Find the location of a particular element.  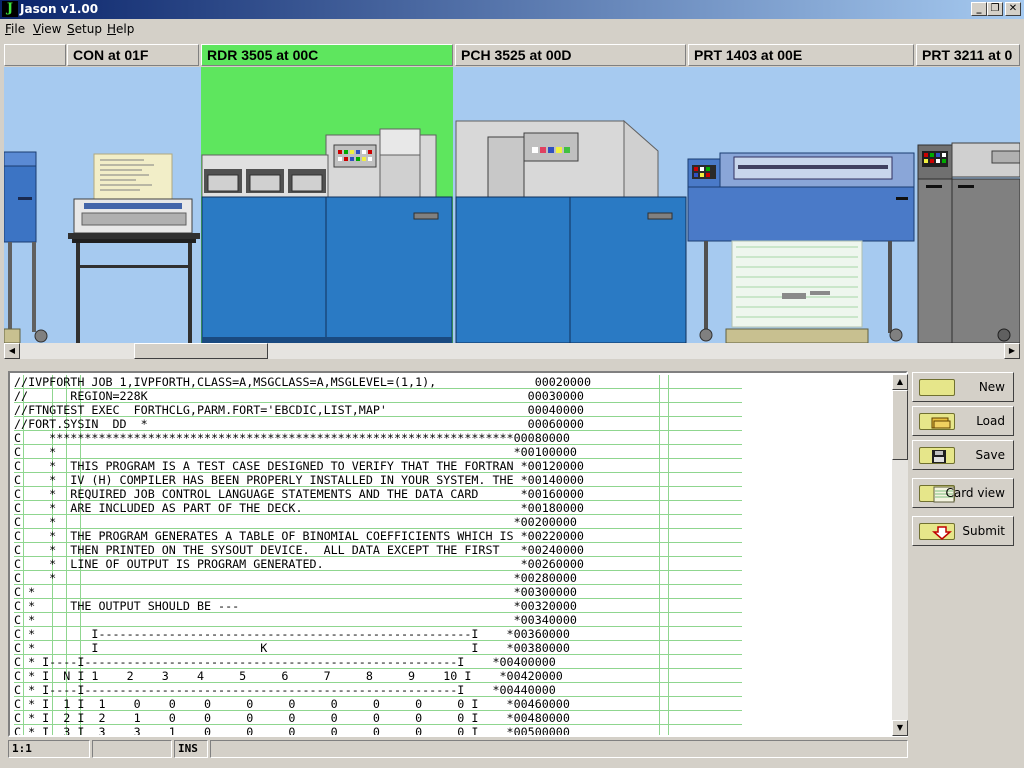

folder-open-icon is located at coordinates (937, 421).